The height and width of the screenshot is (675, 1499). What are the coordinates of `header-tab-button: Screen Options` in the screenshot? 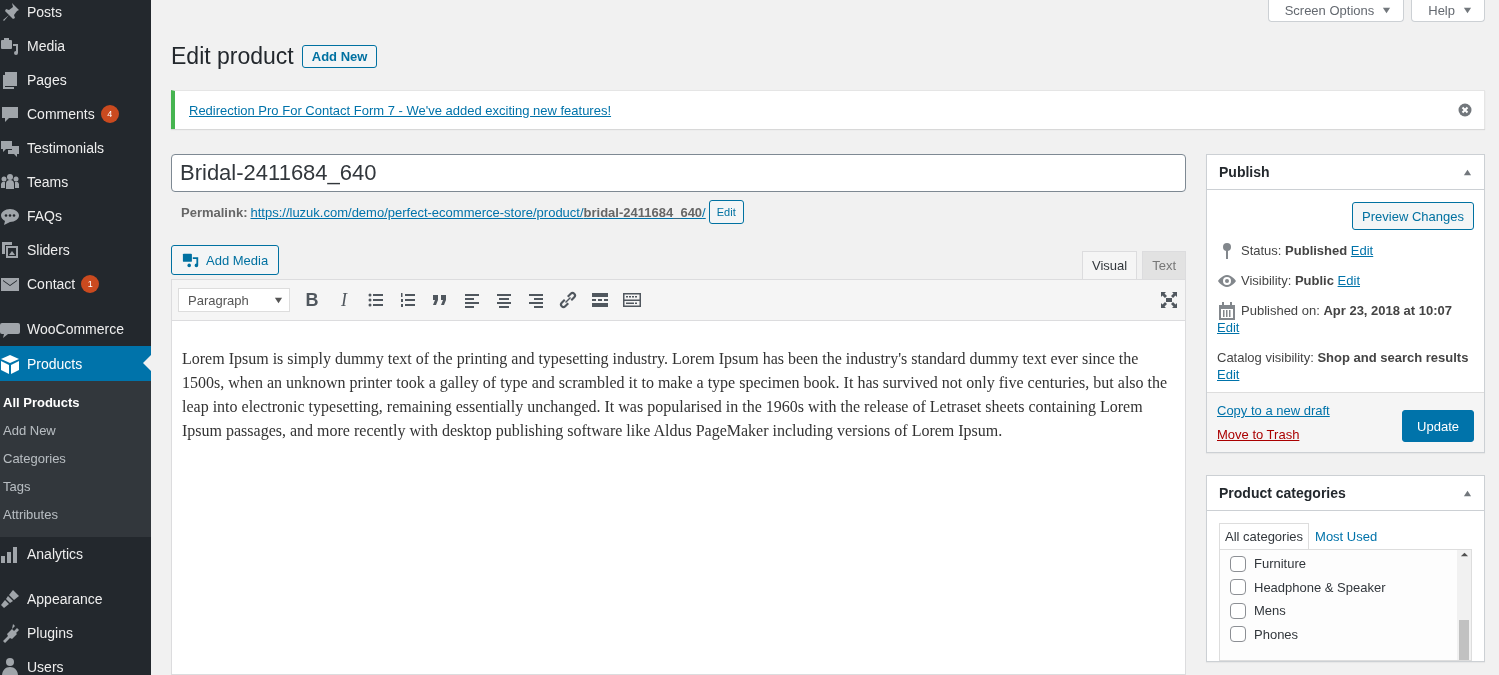 It's located at (1336, 11).